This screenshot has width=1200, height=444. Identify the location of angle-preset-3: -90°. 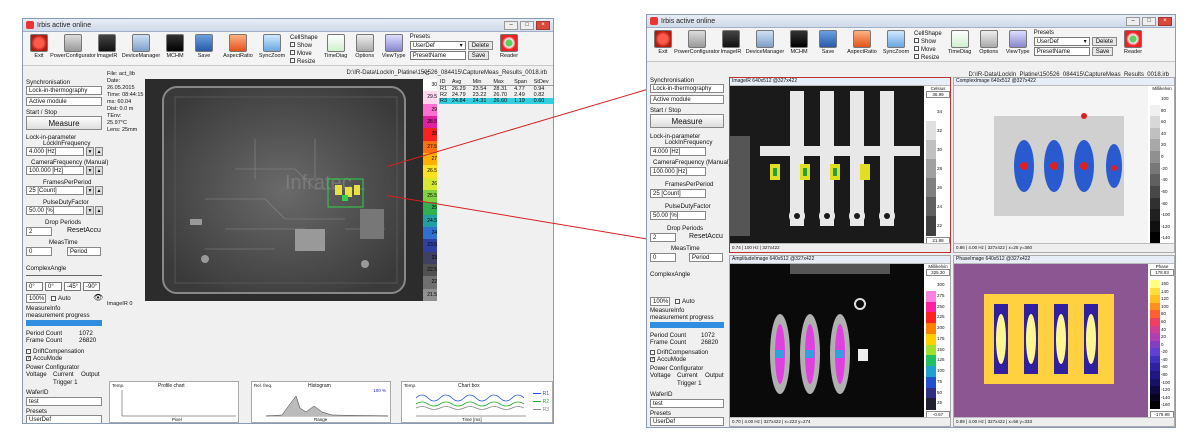
(91, 286).